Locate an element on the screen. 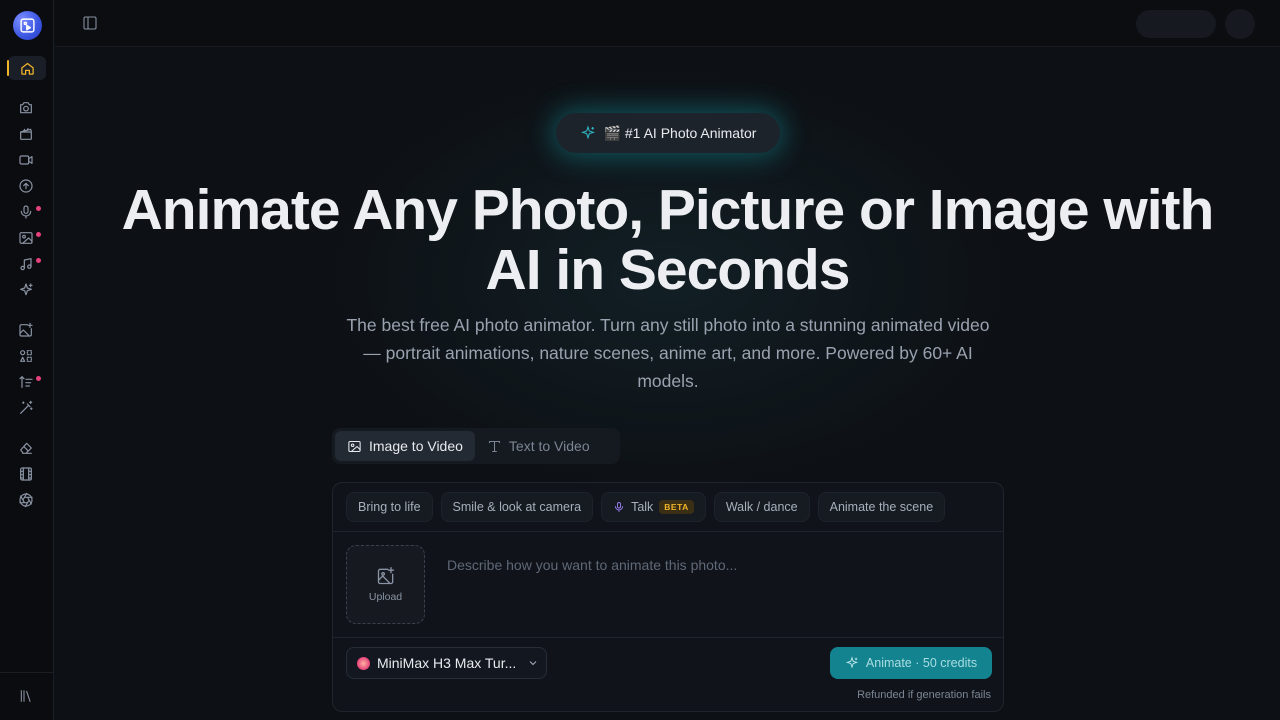 This screenshot has width=1280, height=720. chip-bring-to-life: Bring to life is located at coordinates (389, 507).